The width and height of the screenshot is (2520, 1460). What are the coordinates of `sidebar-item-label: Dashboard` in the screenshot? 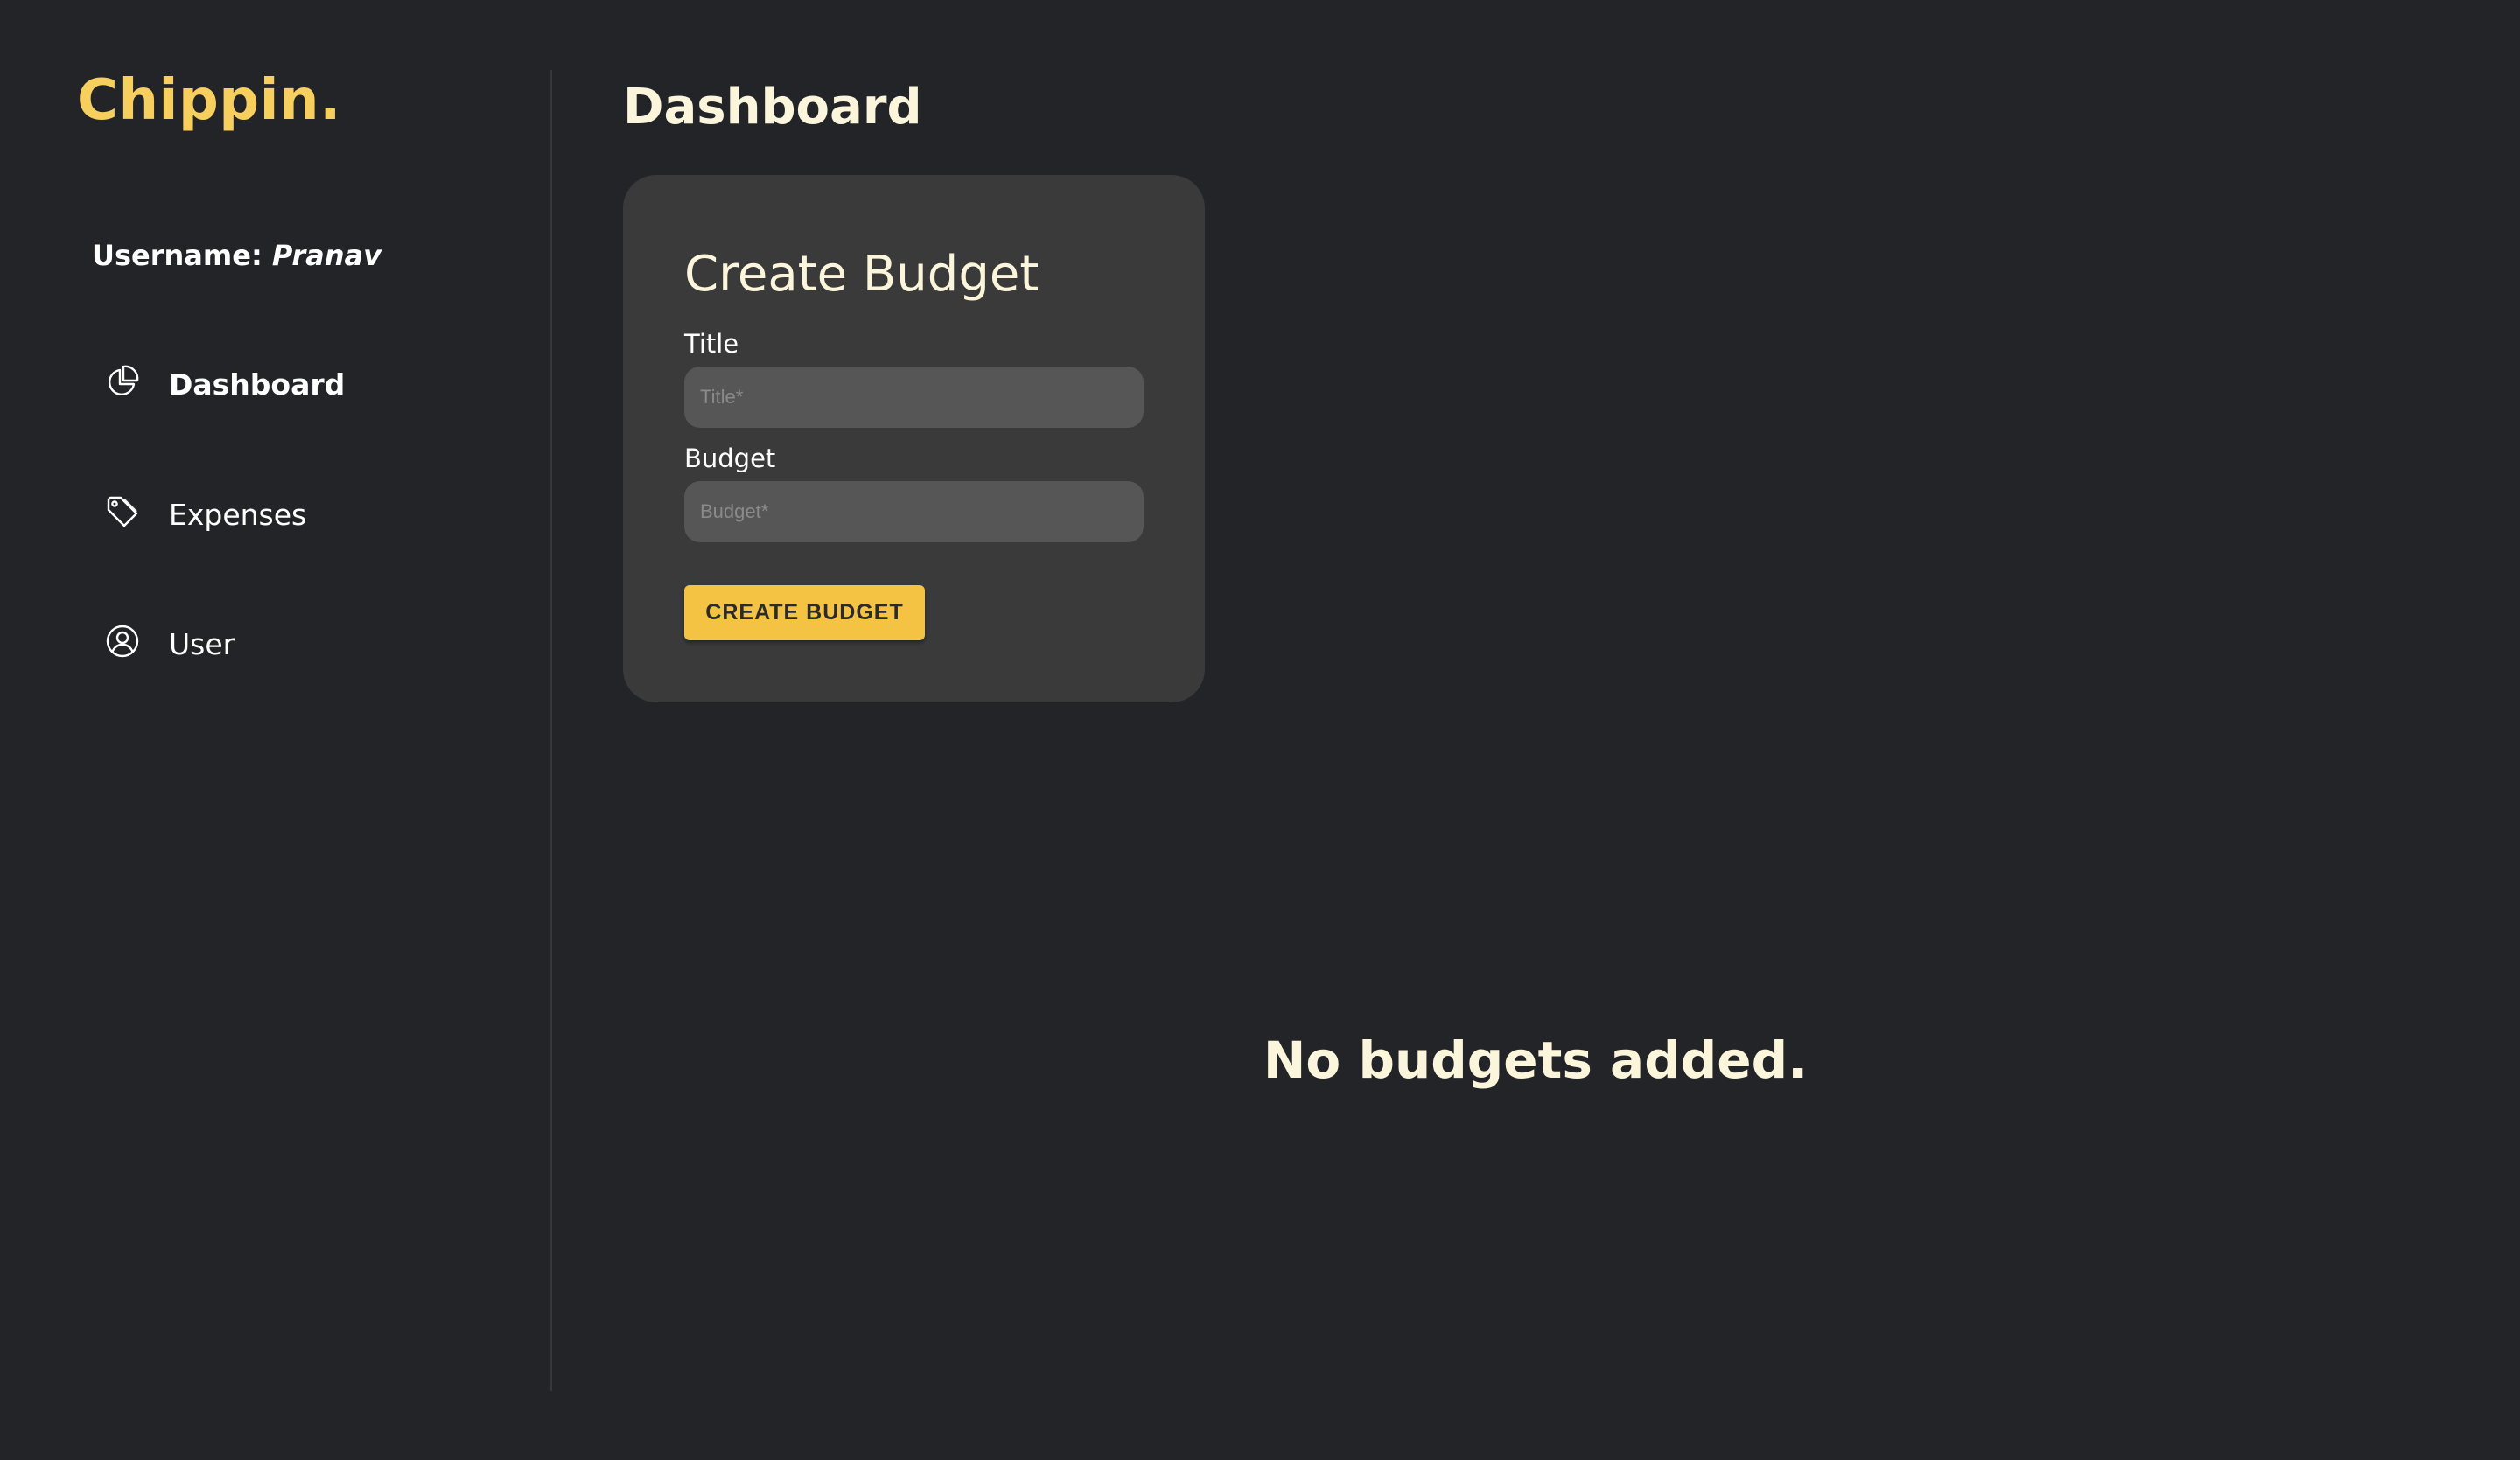 It's located at (257, 384).